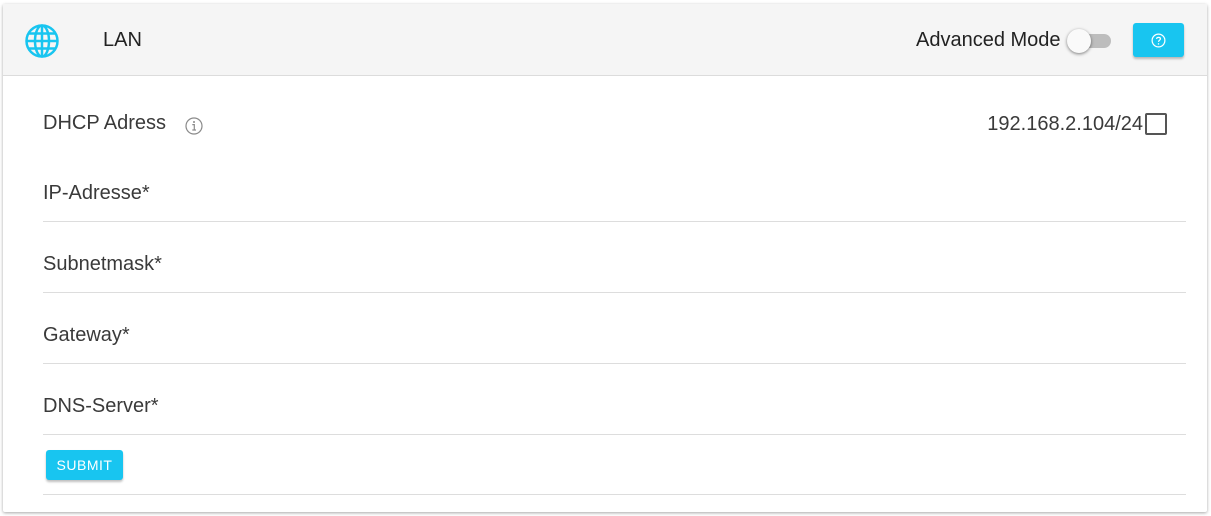 Image resolution: width=1211 pixels, height=516 pixels. What do you see at coordinates (101, 406) in the screenshot?
I see `dns-server-label: DNS-Server*` at bounding box center [101, 406].